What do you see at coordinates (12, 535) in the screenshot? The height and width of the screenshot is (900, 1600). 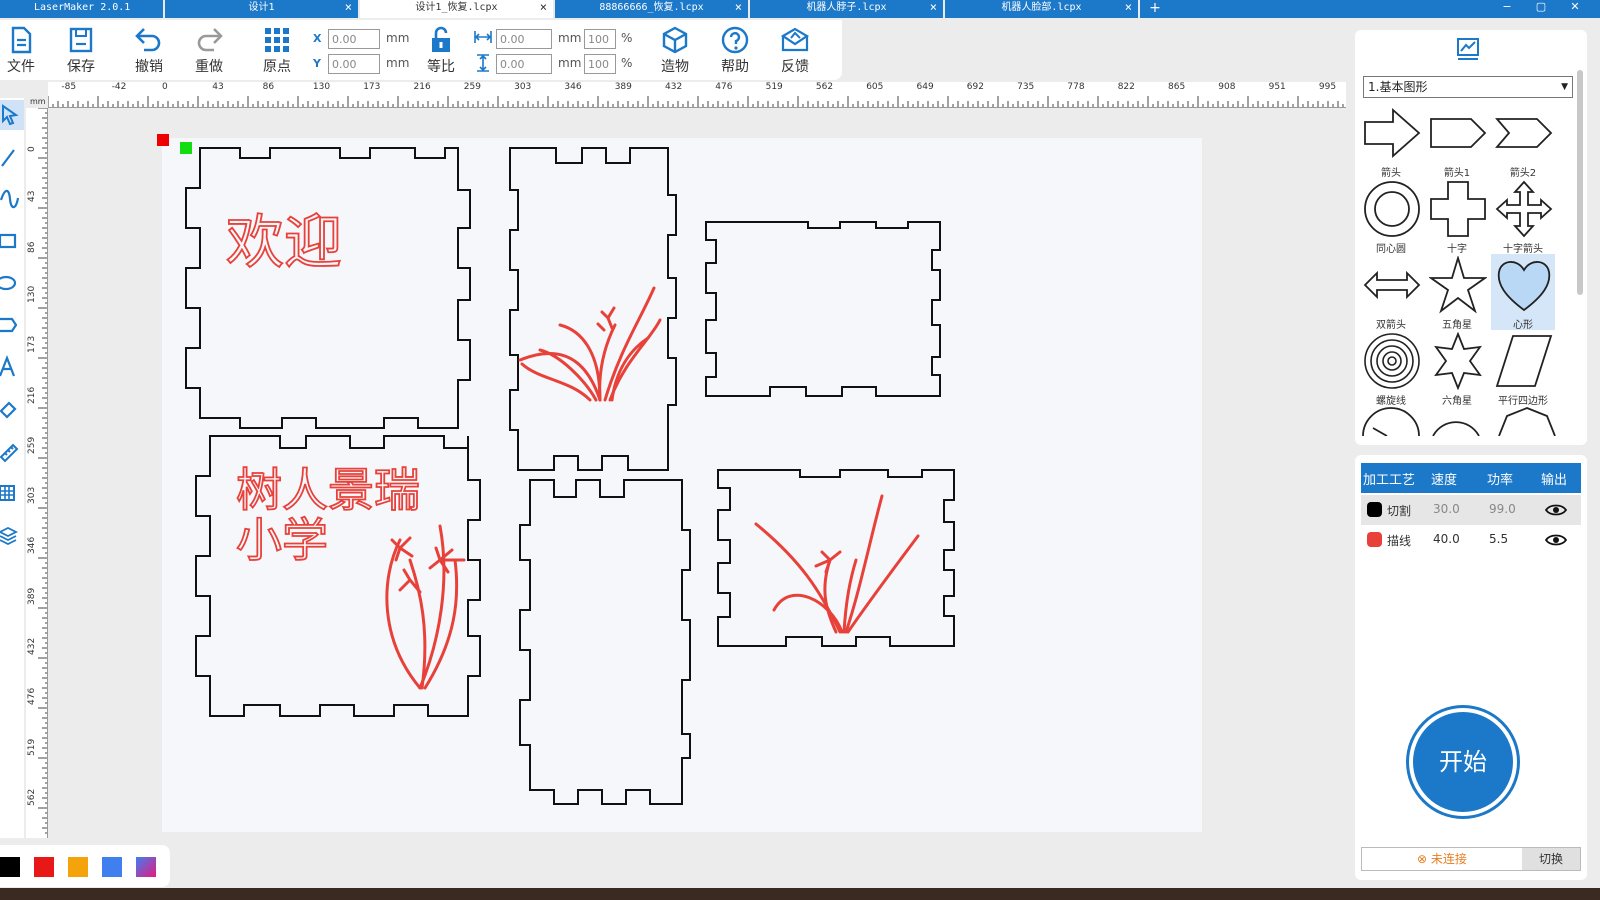 I see `layers-tool` at bounding box center [12, 535].